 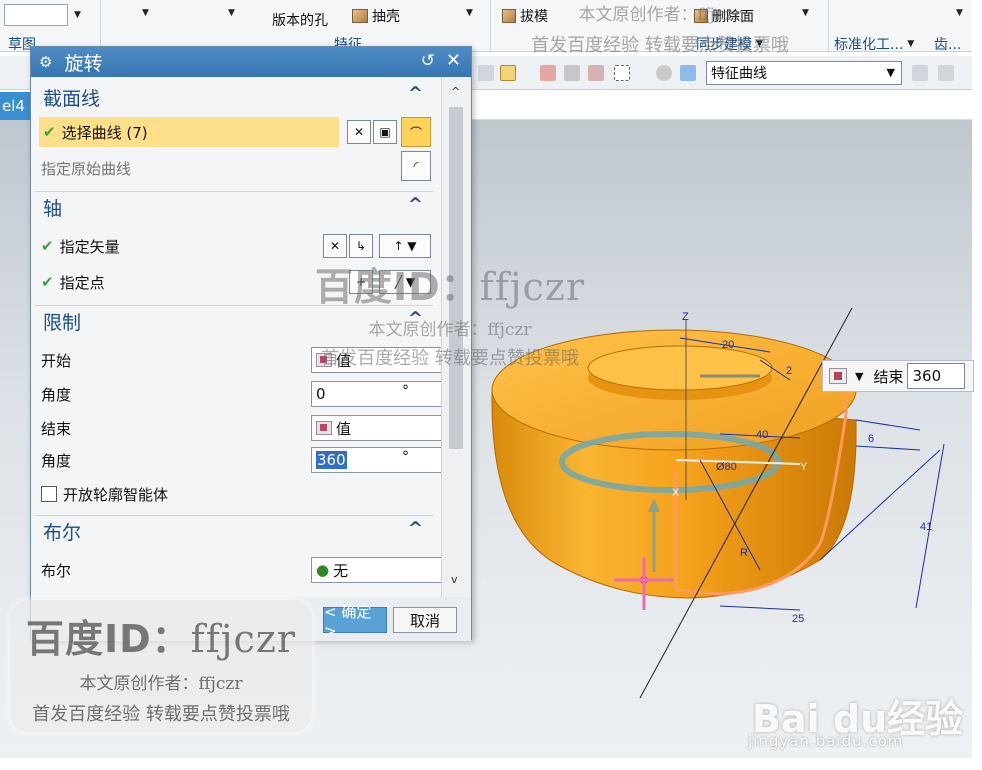 I want to click on end-angle-label: 角度, so click(x=56, y=460).